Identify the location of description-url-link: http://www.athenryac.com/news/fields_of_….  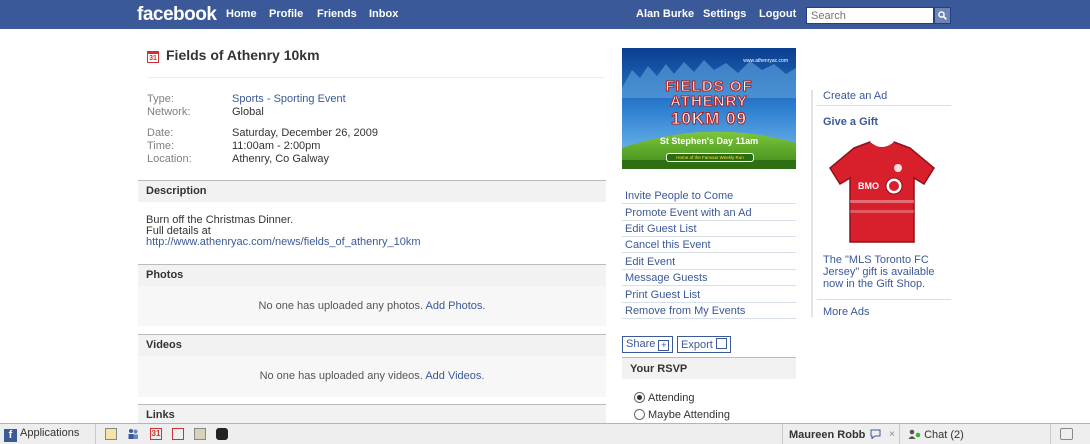
(283, 242).